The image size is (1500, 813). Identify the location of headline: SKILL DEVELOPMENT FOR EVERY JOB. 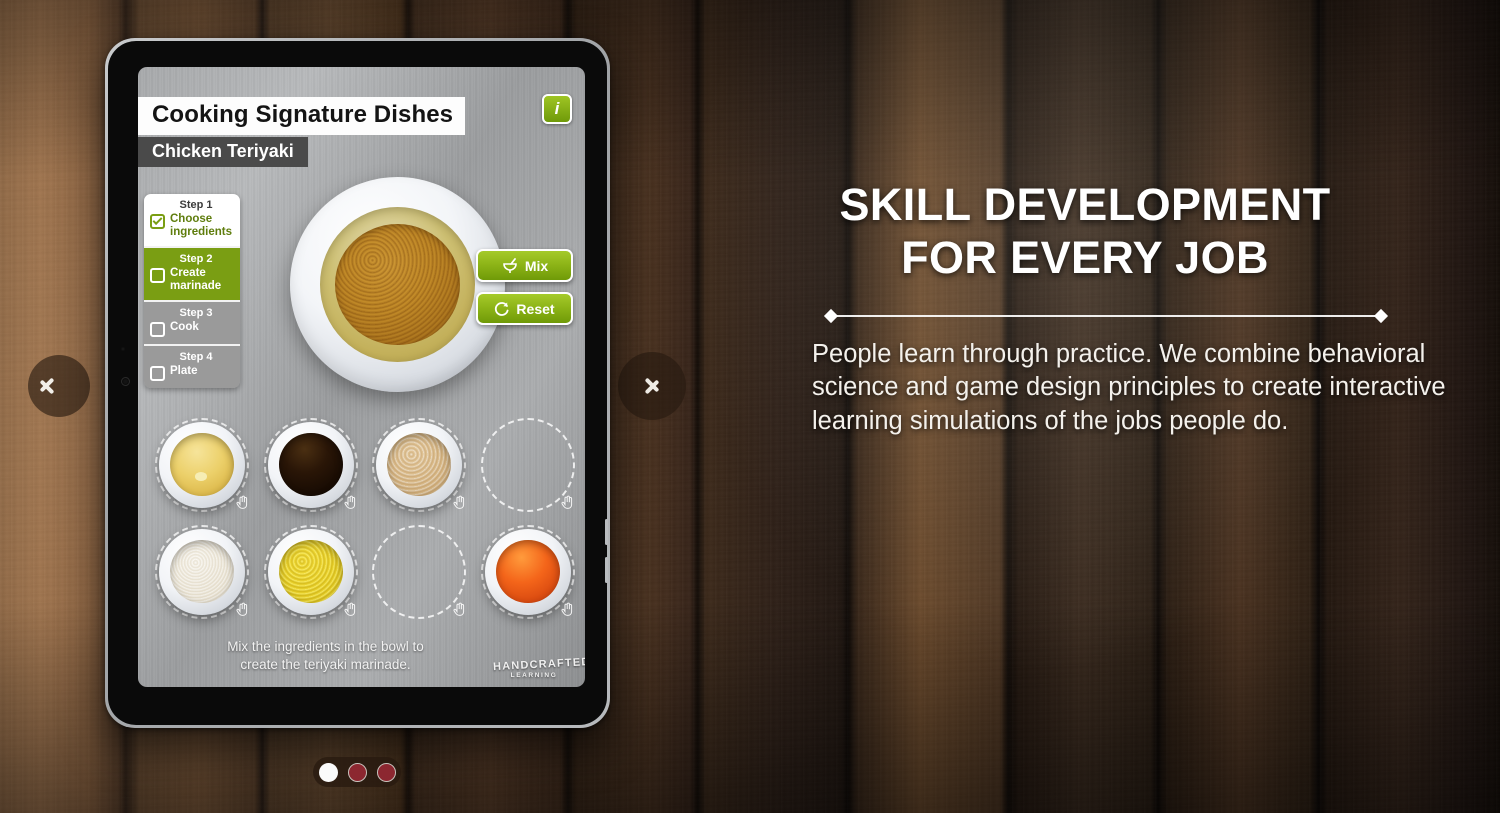
(1085, 231).